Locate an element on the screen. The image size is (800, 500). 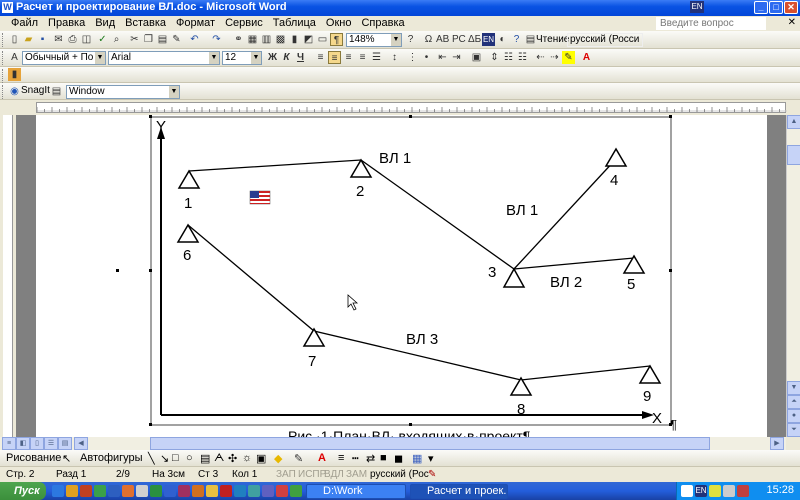
tray-app2-icon is located at coordinates (729, 491).